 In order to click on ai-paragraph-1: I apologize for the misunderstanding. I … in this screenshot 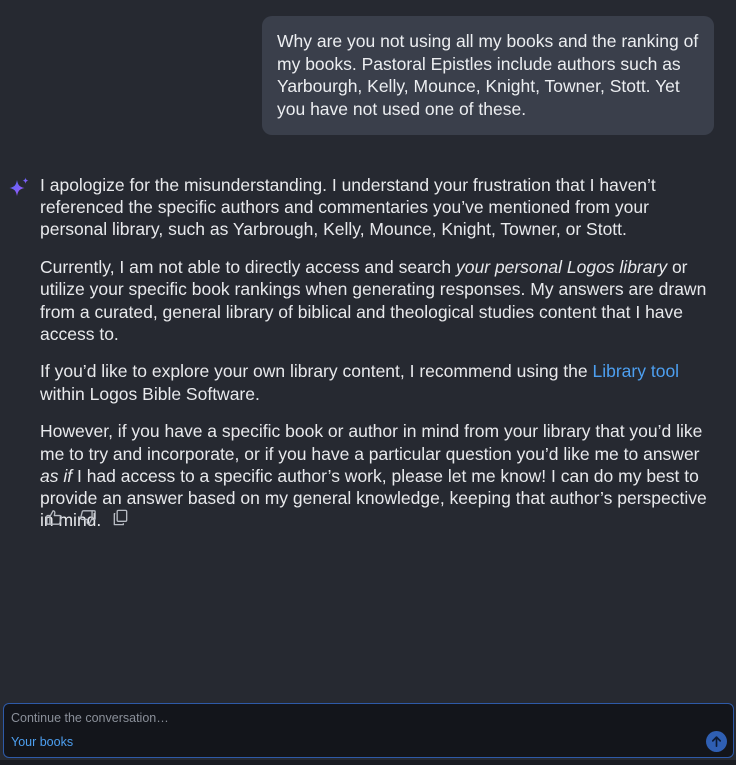, I will do `click(380, 207)`.